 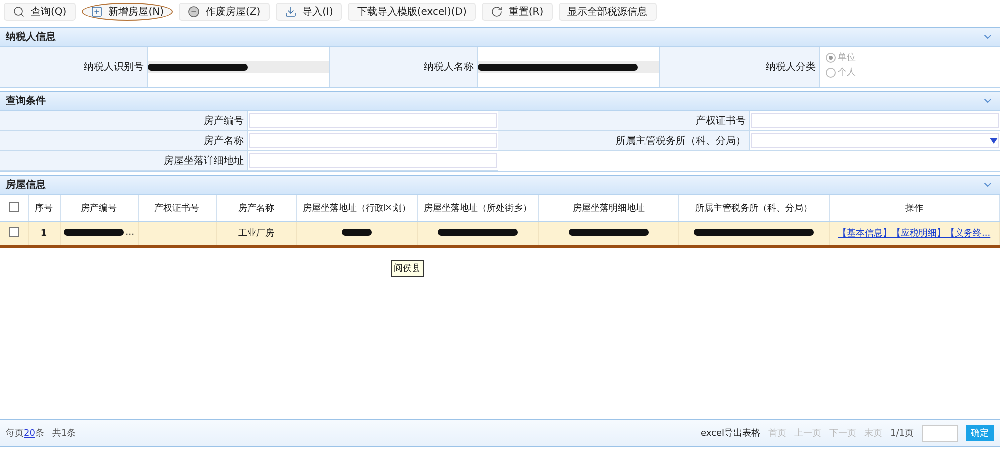 I want to click on field-label: 纳税人名称, so click(x=404, y=67).